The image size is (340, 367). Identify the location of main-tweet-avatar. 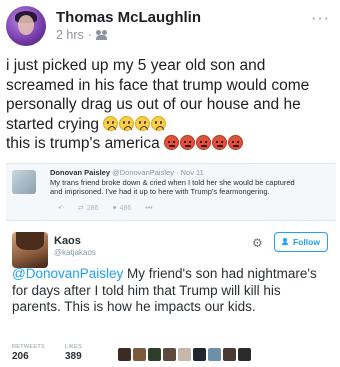
(30, 250).